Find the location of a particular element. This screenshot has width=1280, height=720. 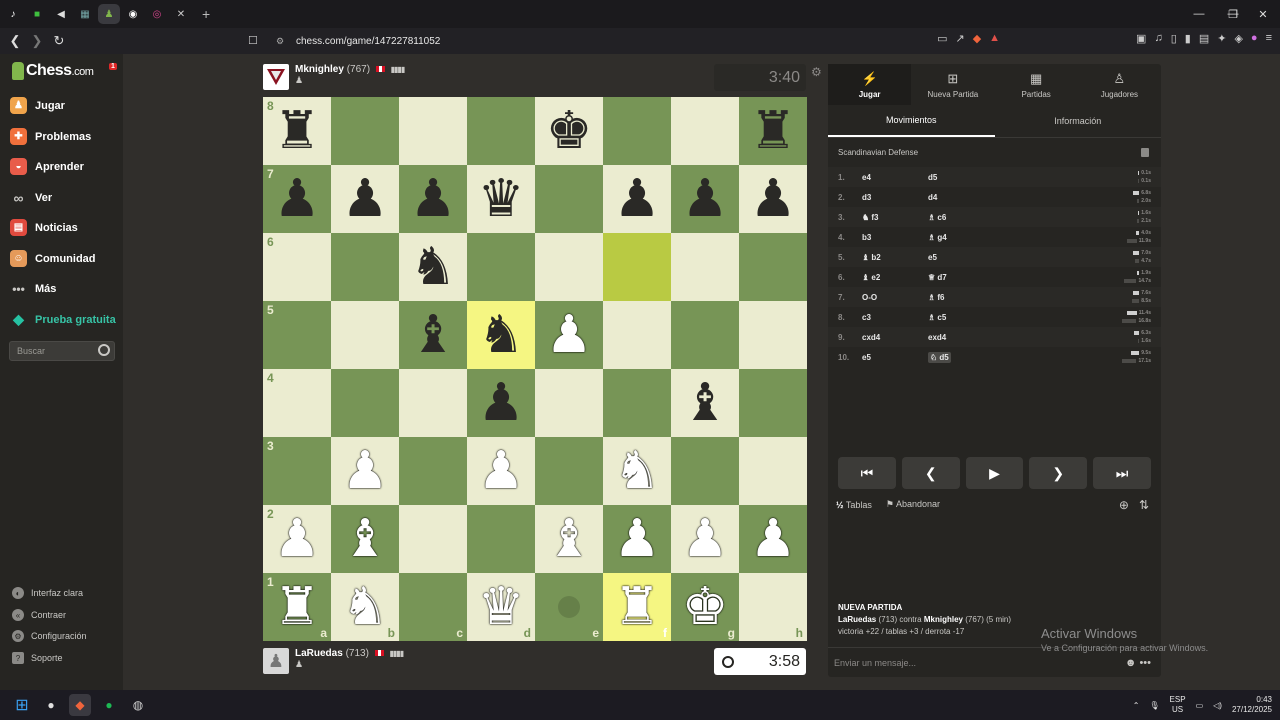

square-b3: ♟ is located at coordinates (365, 471).